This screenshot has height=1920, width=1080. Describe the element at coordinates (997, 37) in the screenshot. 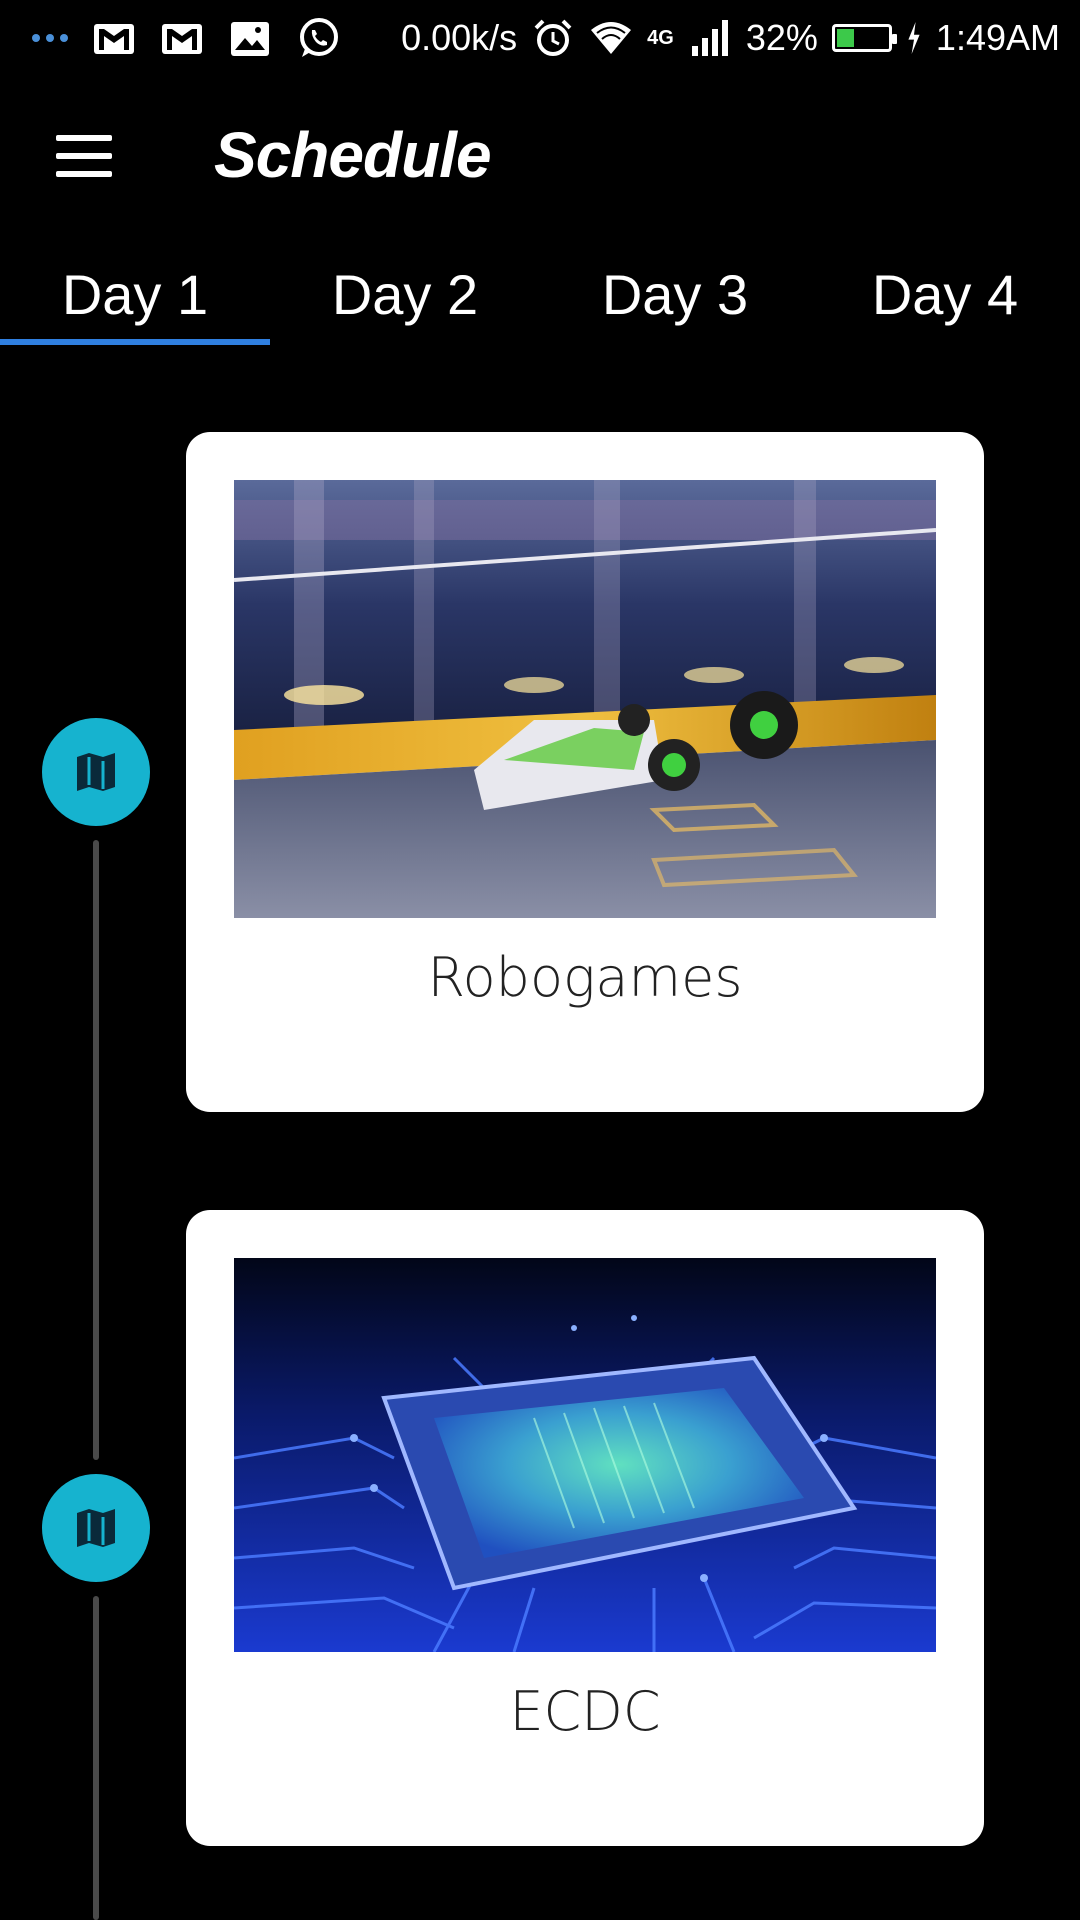

I see `clock: 1:49AM` at that location.